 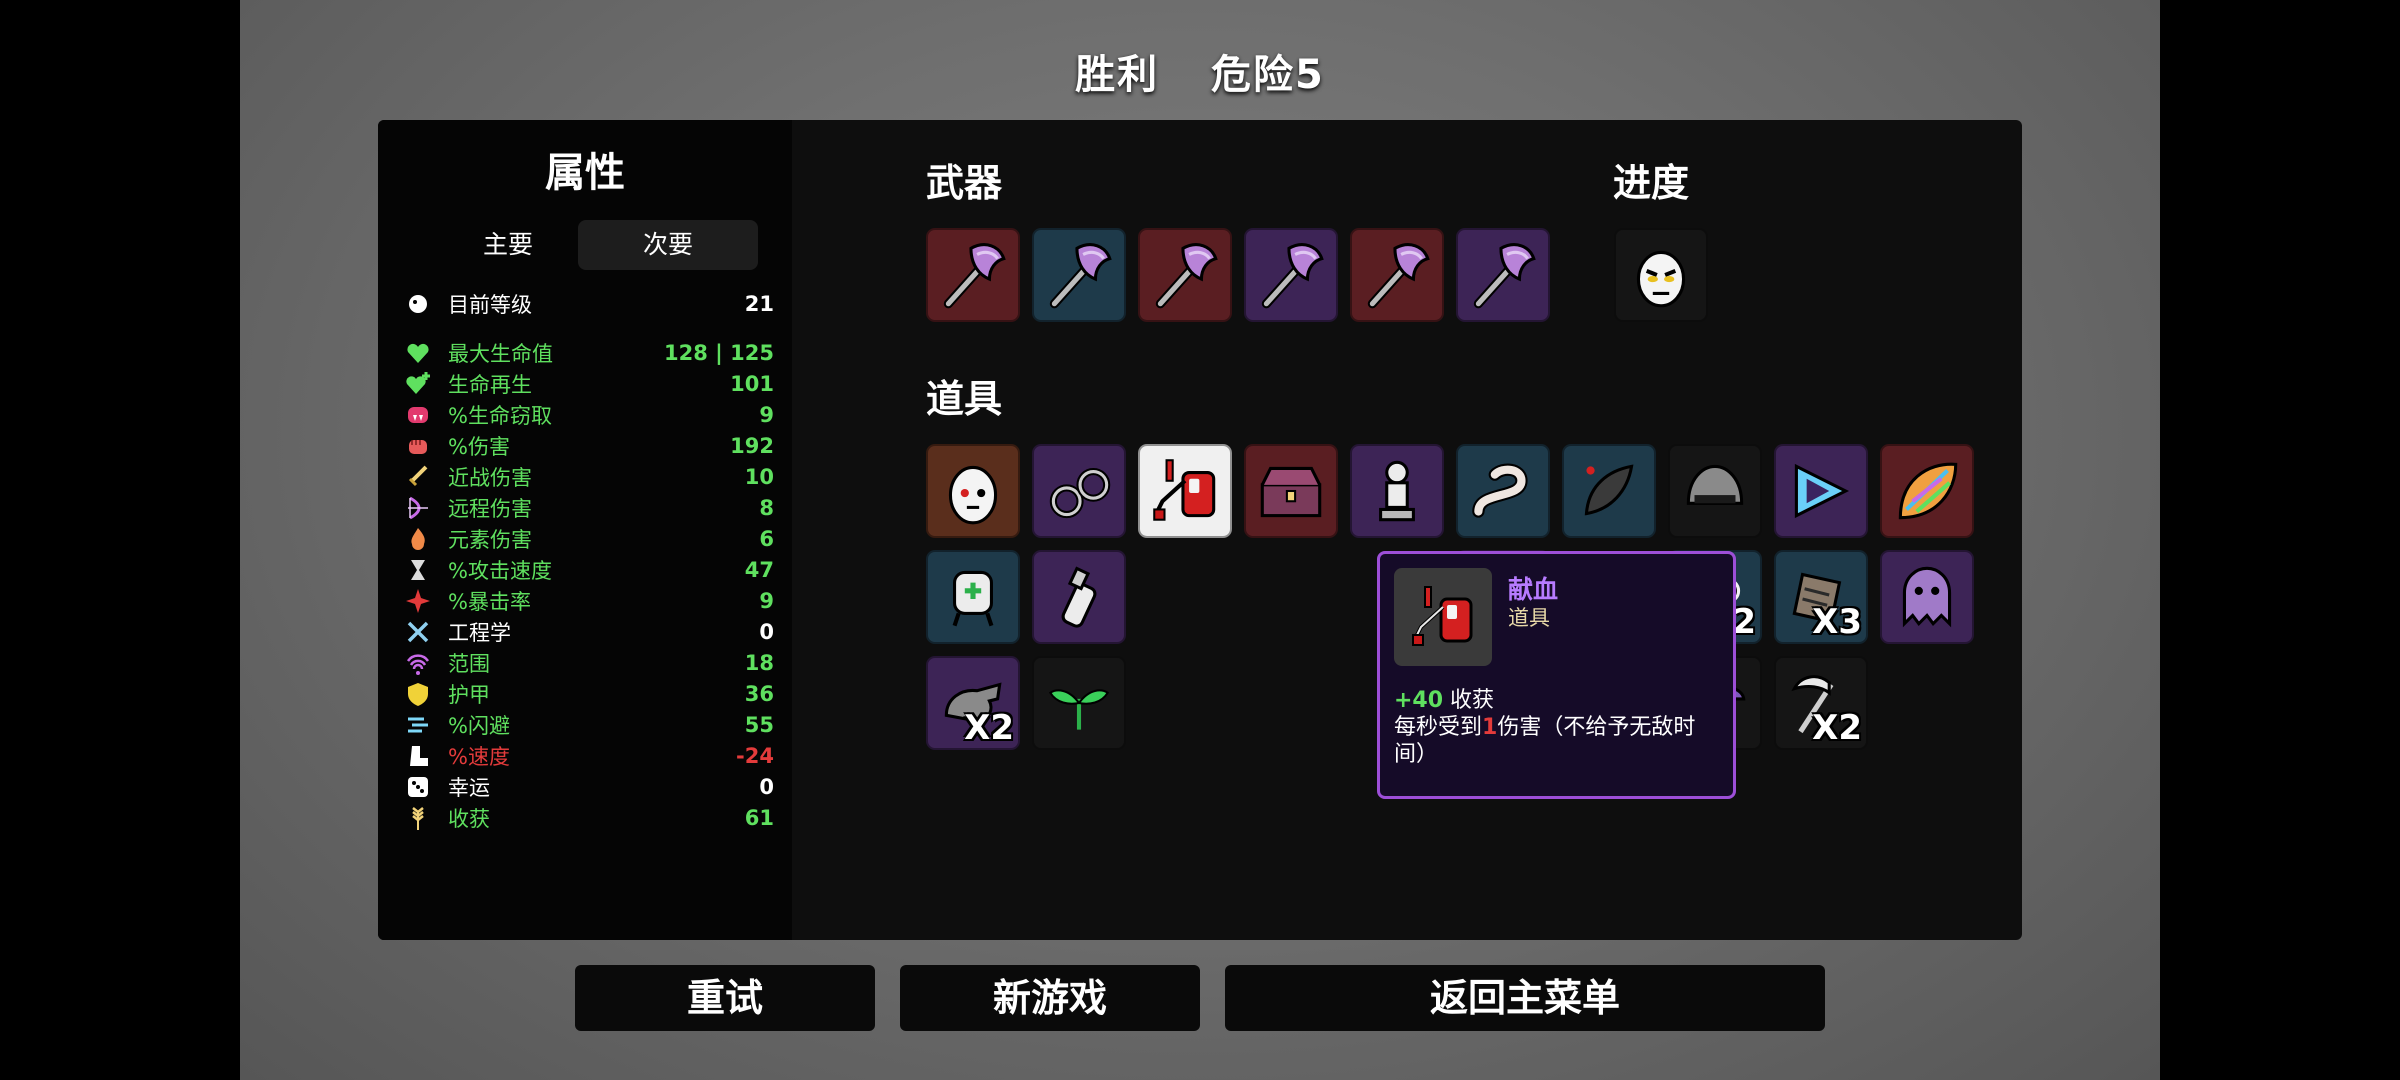 I want to click on stat-row: 收获 61, so click(x=589, y=817).